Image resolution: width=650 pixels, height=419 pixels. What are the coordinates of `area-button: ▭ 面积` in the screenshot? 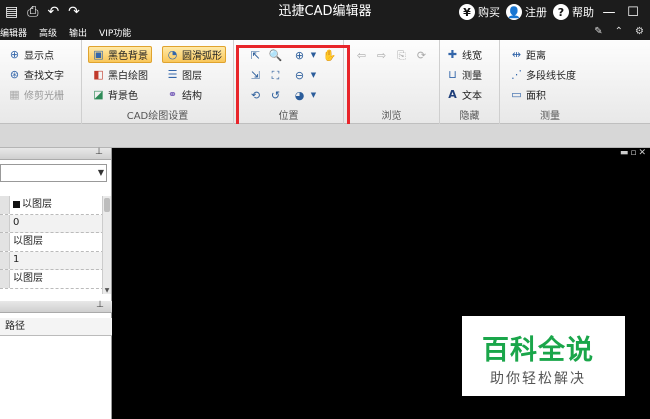 It's located at (528, 94).